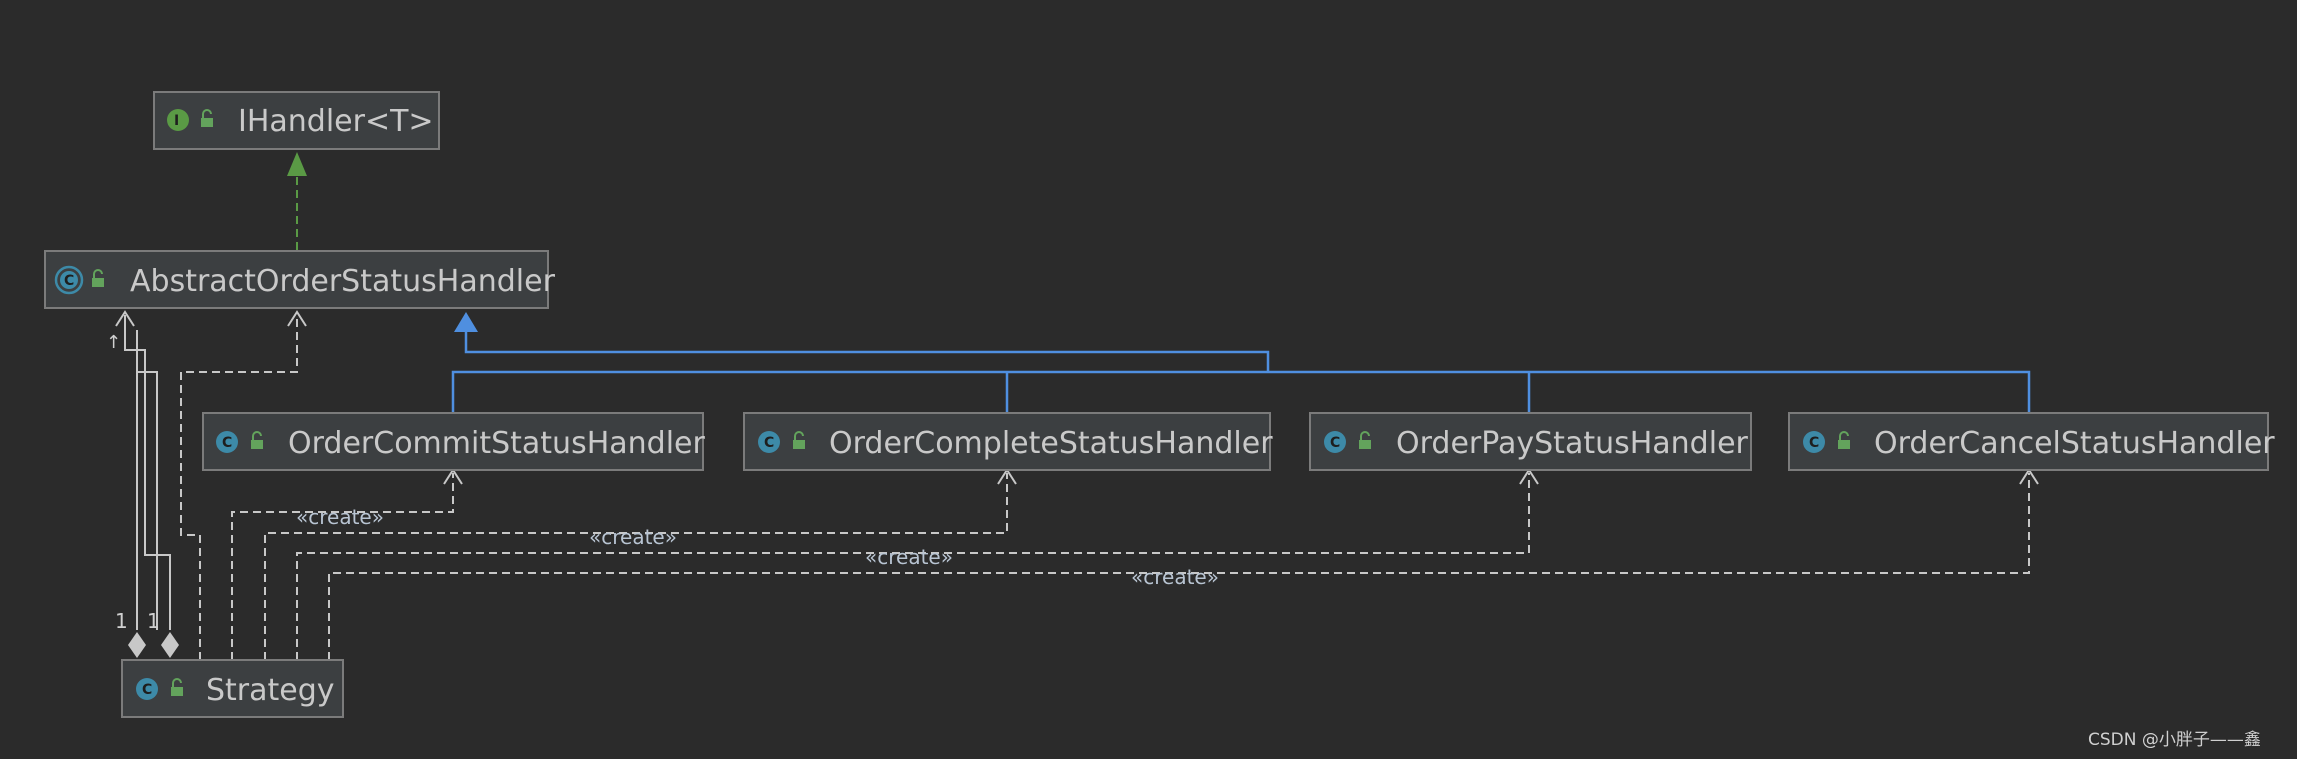  What do you see at coordinates (2174, 740) in the screenshot?
I see `watermark: CSDN @小胖子——鑫` at bounding box center [2174, 740].